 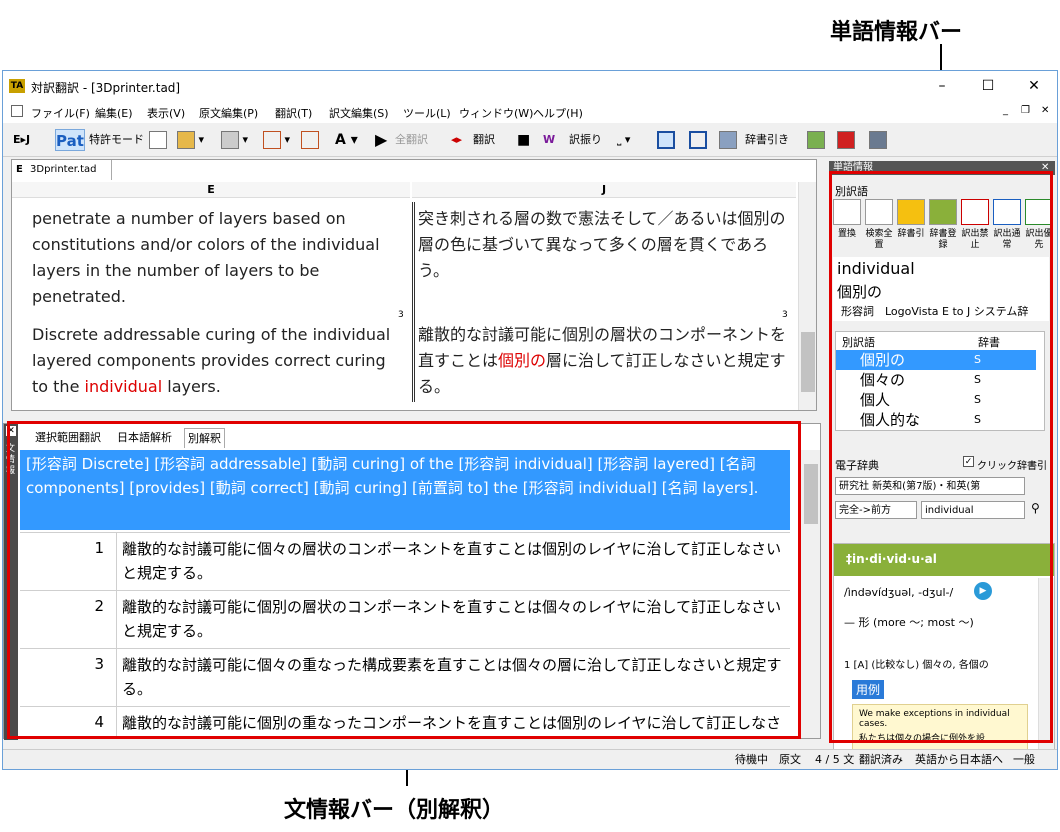 What do you see at coordinates (881, 759) in the screenshot?
I see `status-translated: 翻訳済み` at bounding box center [881, 759].